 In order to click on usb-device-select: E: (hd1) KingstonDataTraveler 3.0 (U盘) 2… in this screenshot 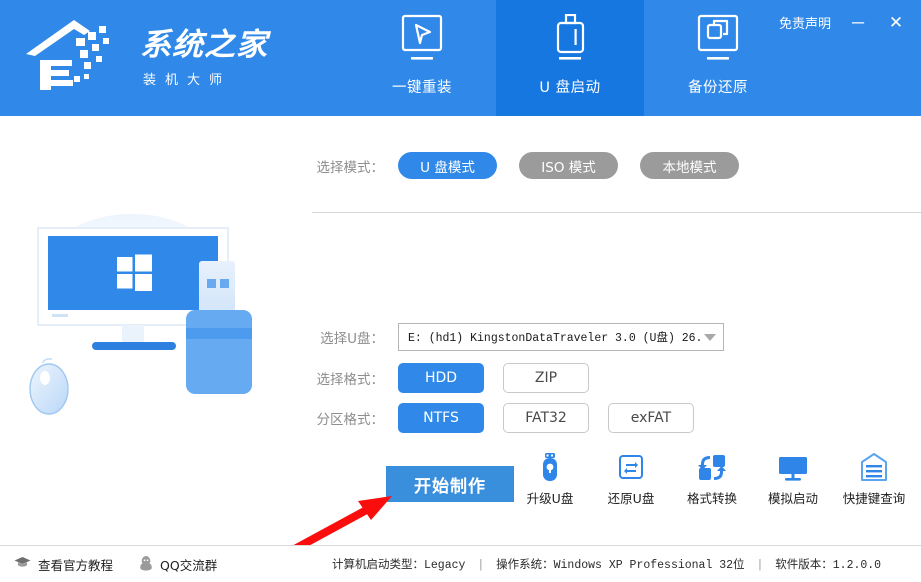, I will do `click(561, 337)`.